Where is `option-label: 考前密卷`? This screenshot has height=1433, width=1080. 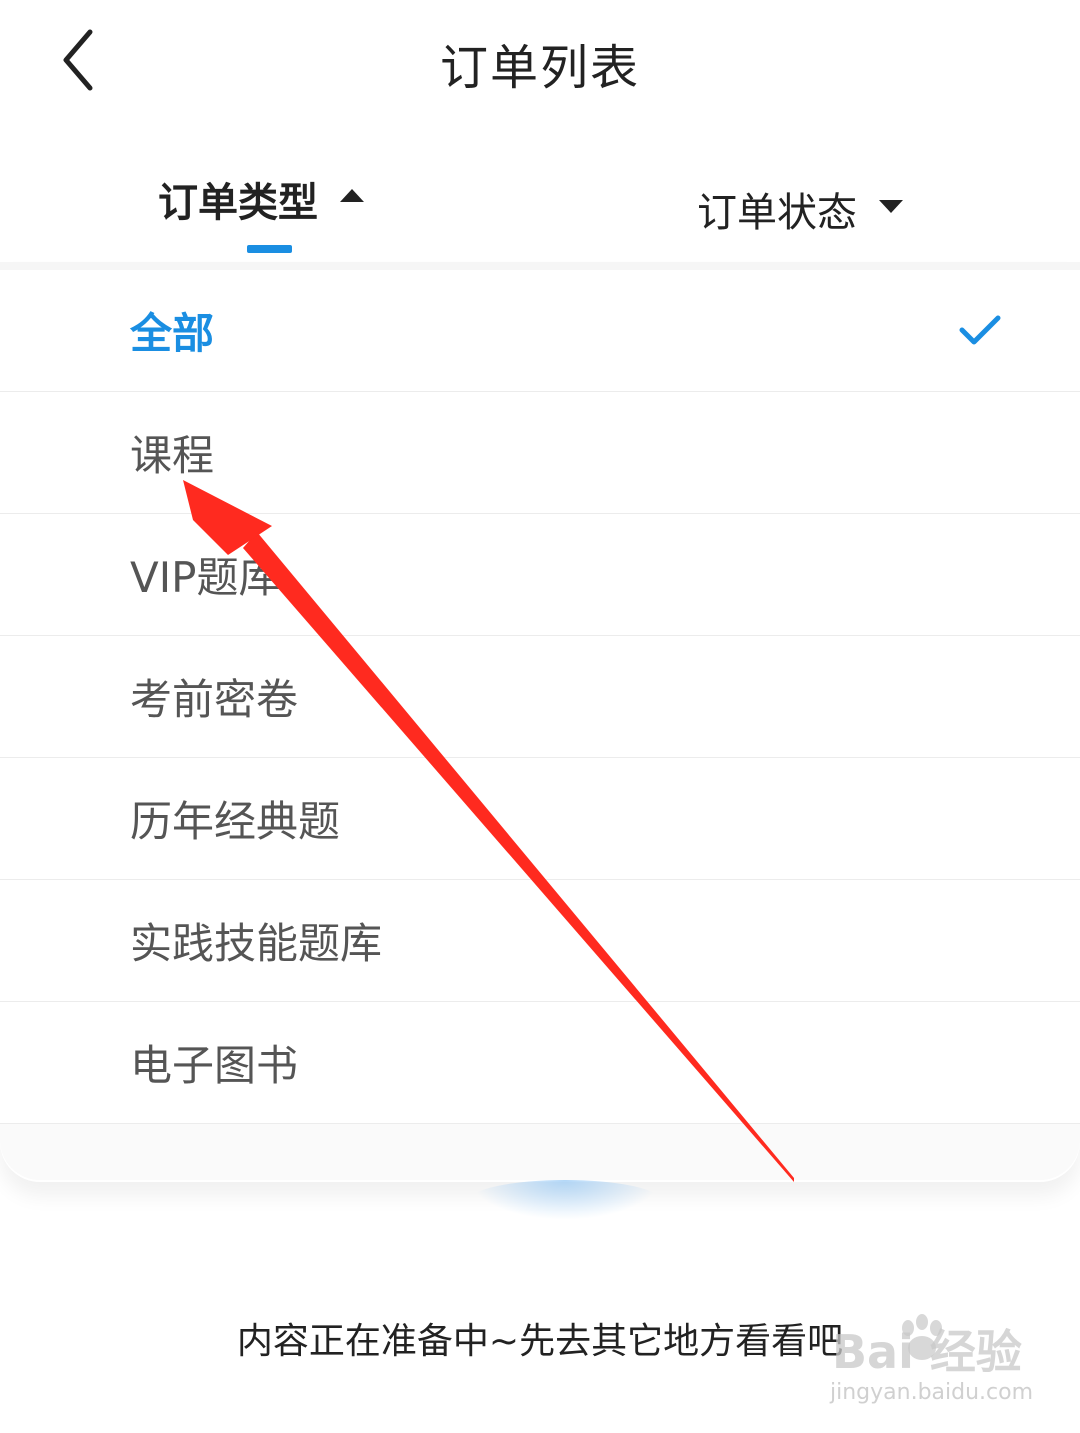
option-label: 考前密卷 is located at coordinates (214, 699).